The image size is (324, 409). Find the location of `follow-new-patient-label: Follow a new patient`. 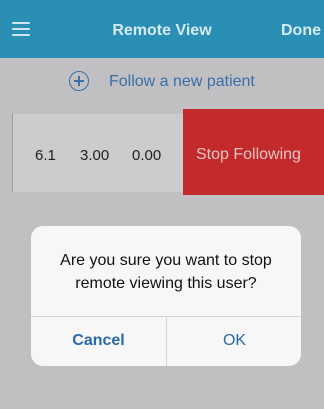

follow-new-patient-label: Follow a new patient is located at coordinates (182, 81).